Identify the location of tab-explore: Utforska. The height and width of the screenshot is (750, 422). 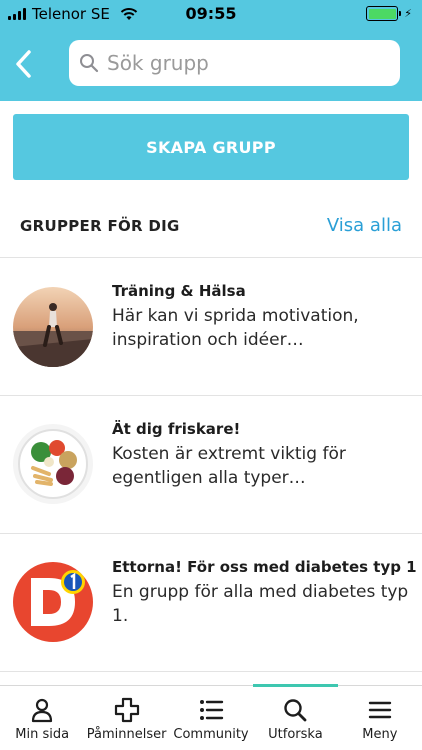
(295, 717).